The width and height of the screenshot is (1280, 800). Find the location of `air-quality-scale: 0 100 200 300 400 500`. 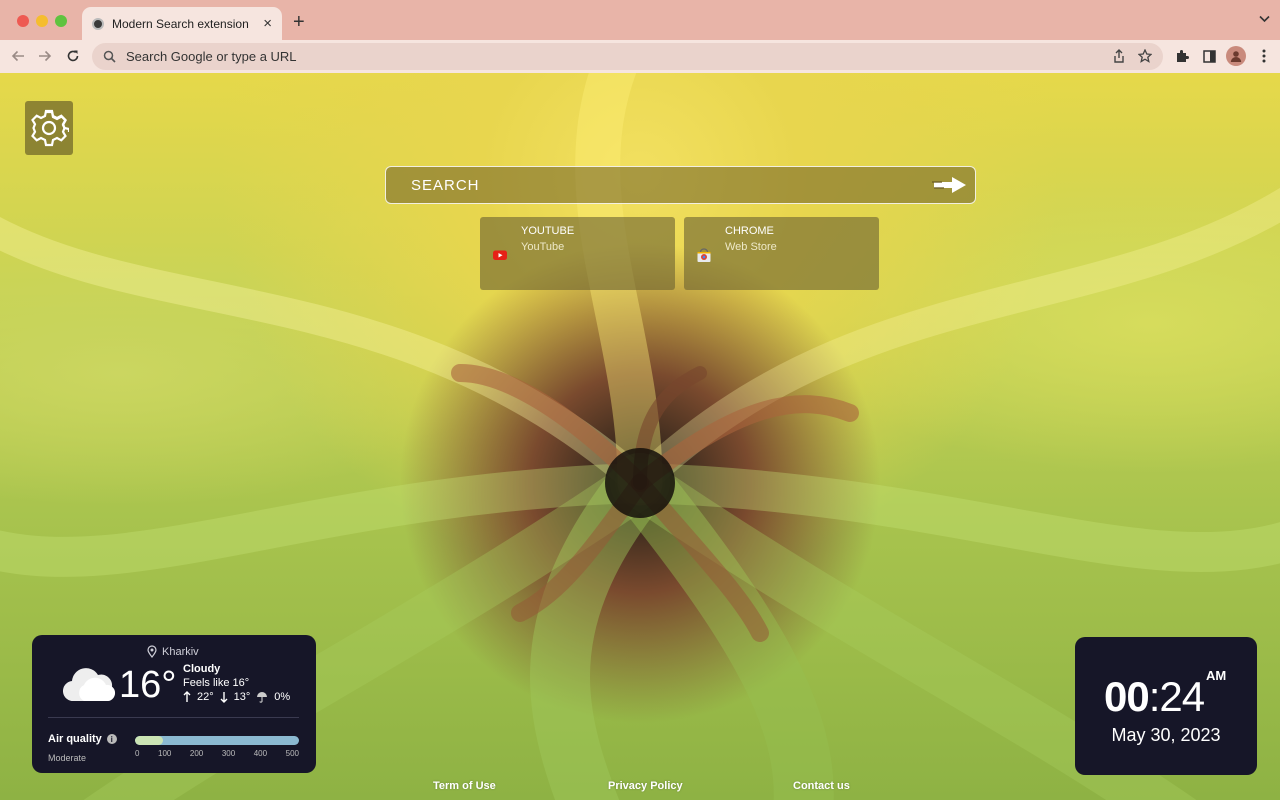

air-quality-scale: 0 100 200 300 400 500 is located at coordinates (217, 753).